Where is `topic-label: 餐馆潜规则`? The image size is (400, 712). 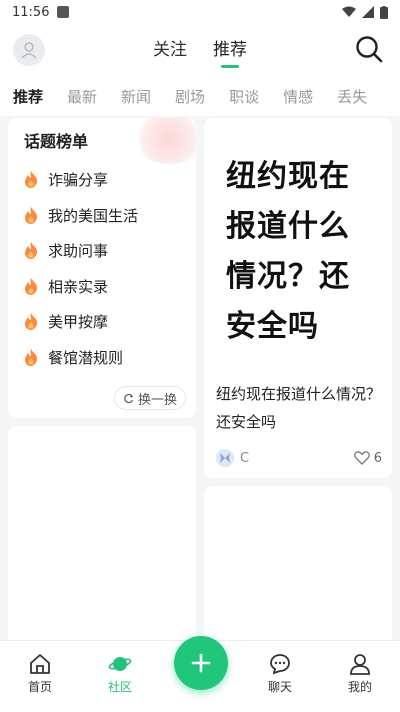
topic-label: 餐馆潜规则 is located at coordinates (86, 357).